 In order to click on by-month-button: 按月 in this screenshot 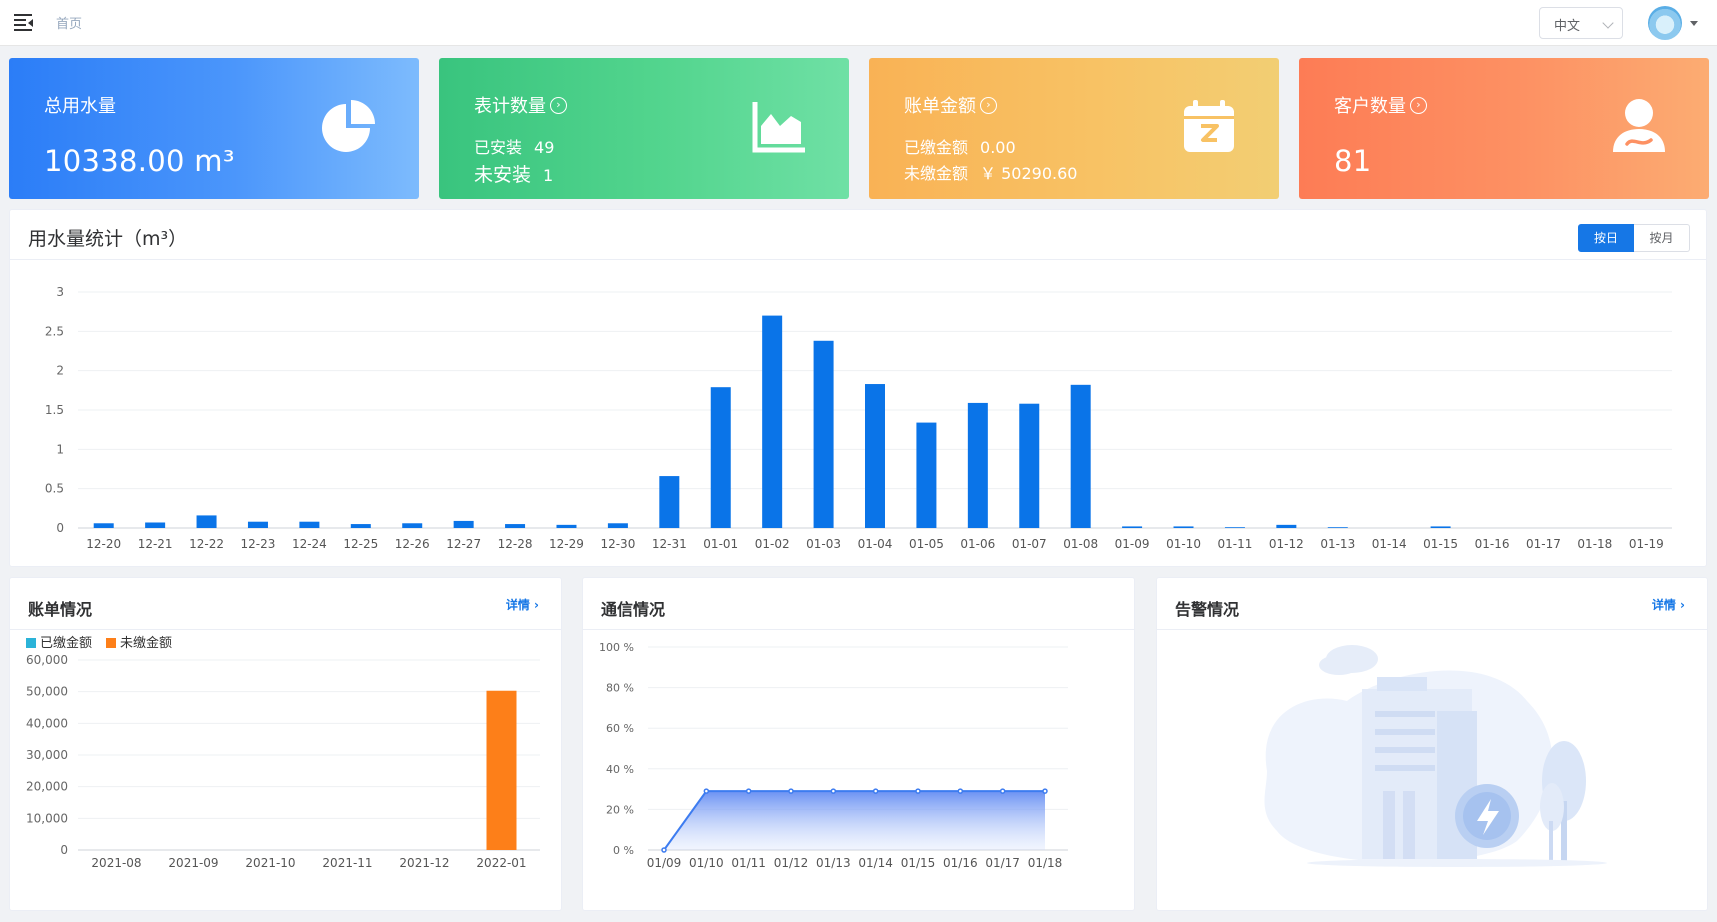, I will do `click(1662, 238)`.